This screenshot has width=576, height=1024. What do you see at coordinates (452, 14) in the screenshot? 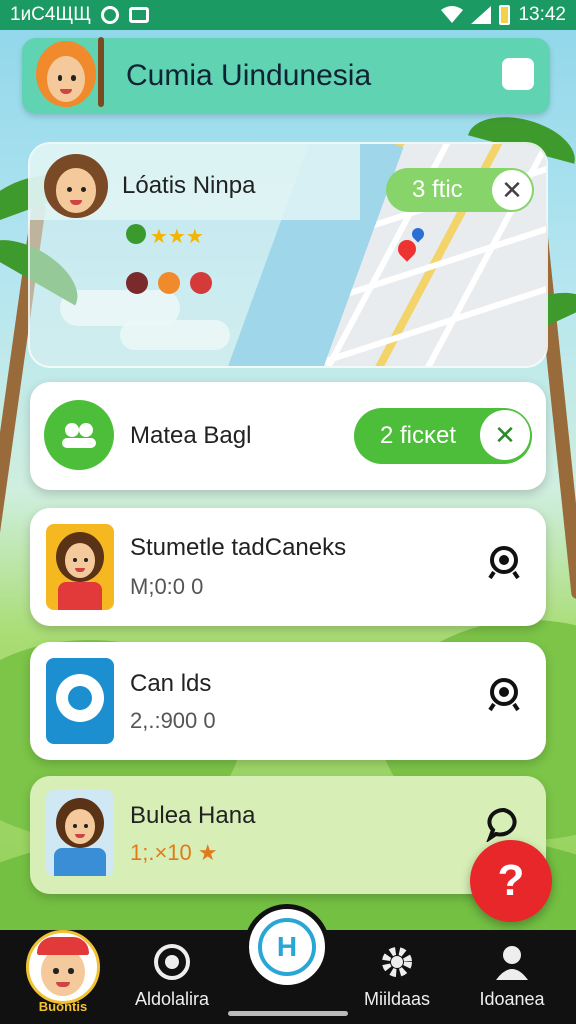
I see `wifi-icon` at bounding box center [452, 14].